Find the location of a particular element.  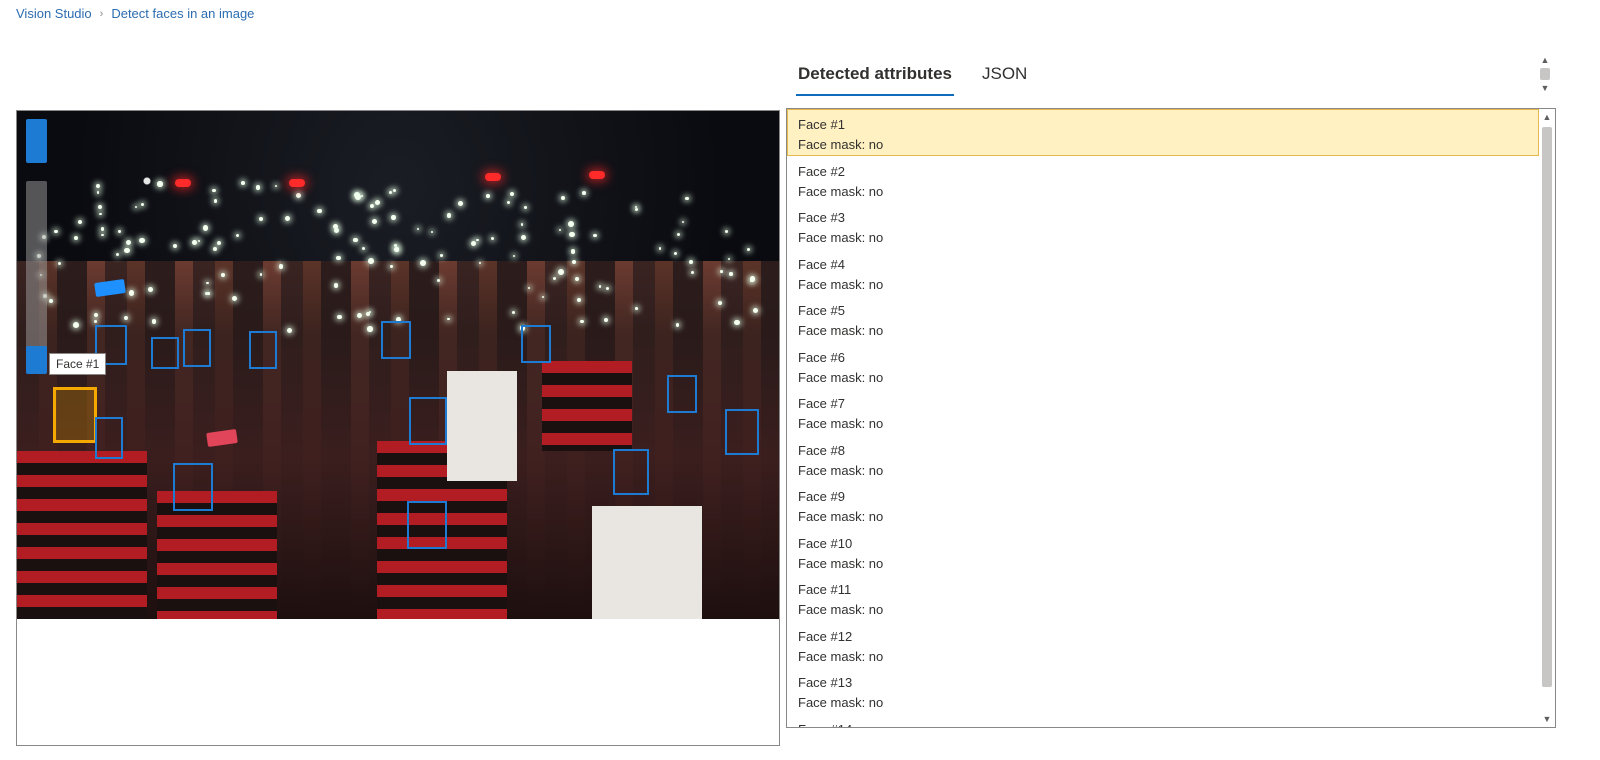

face-result-title: Face #1 is located at coordinates (821, 124).